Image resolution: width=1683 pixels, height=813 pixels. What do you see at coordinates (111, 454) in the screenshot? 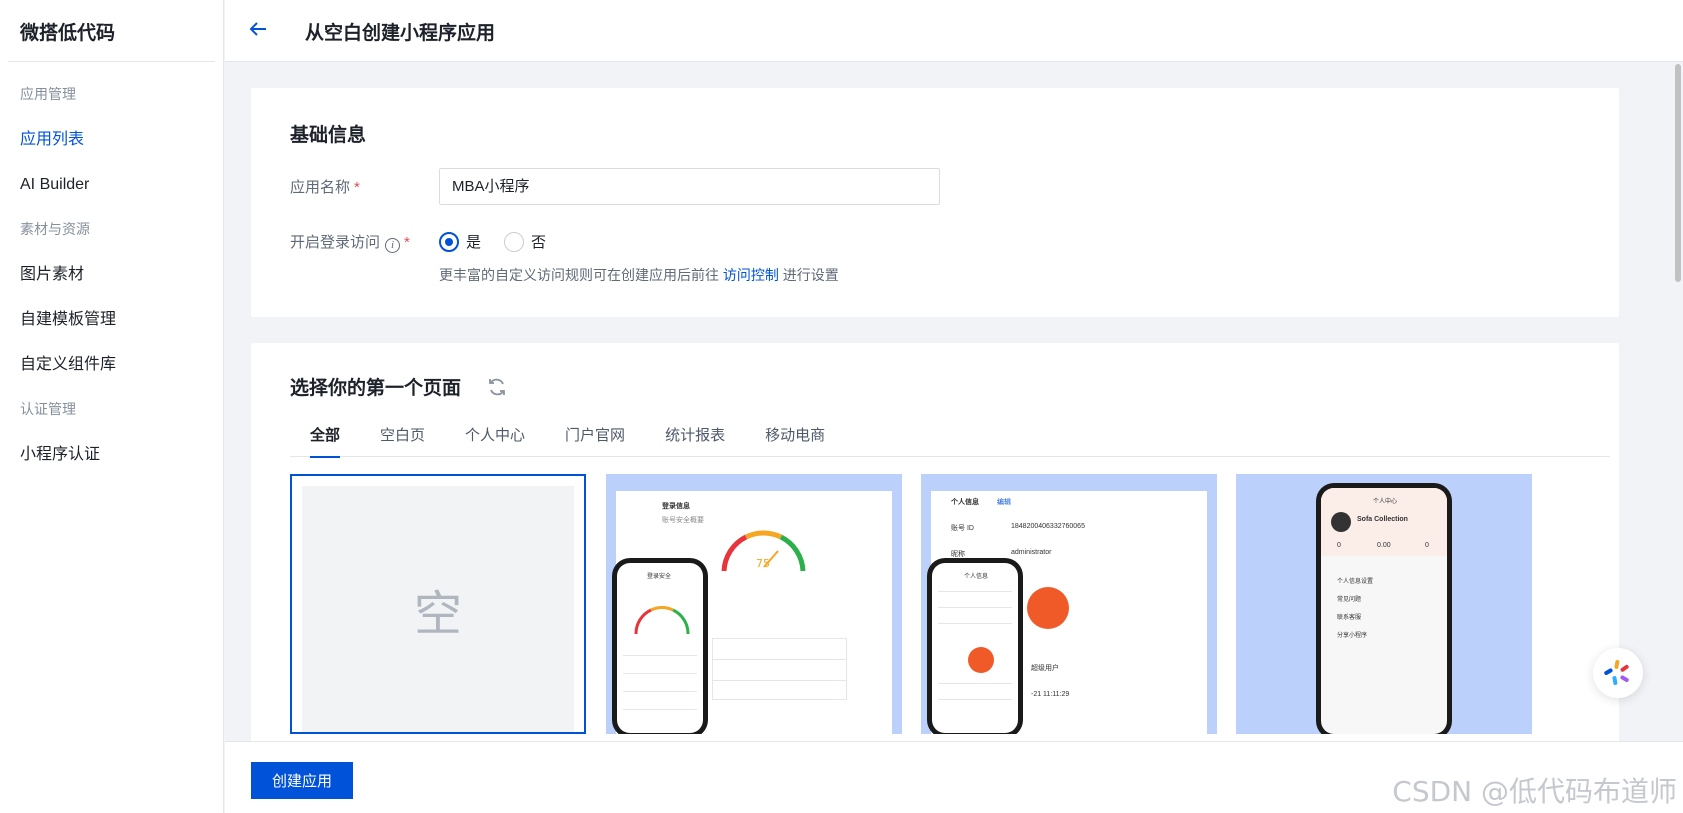
I see `sidebar-item-miniprogram-cert: 小程序认证` at bounding box center [111, 454].